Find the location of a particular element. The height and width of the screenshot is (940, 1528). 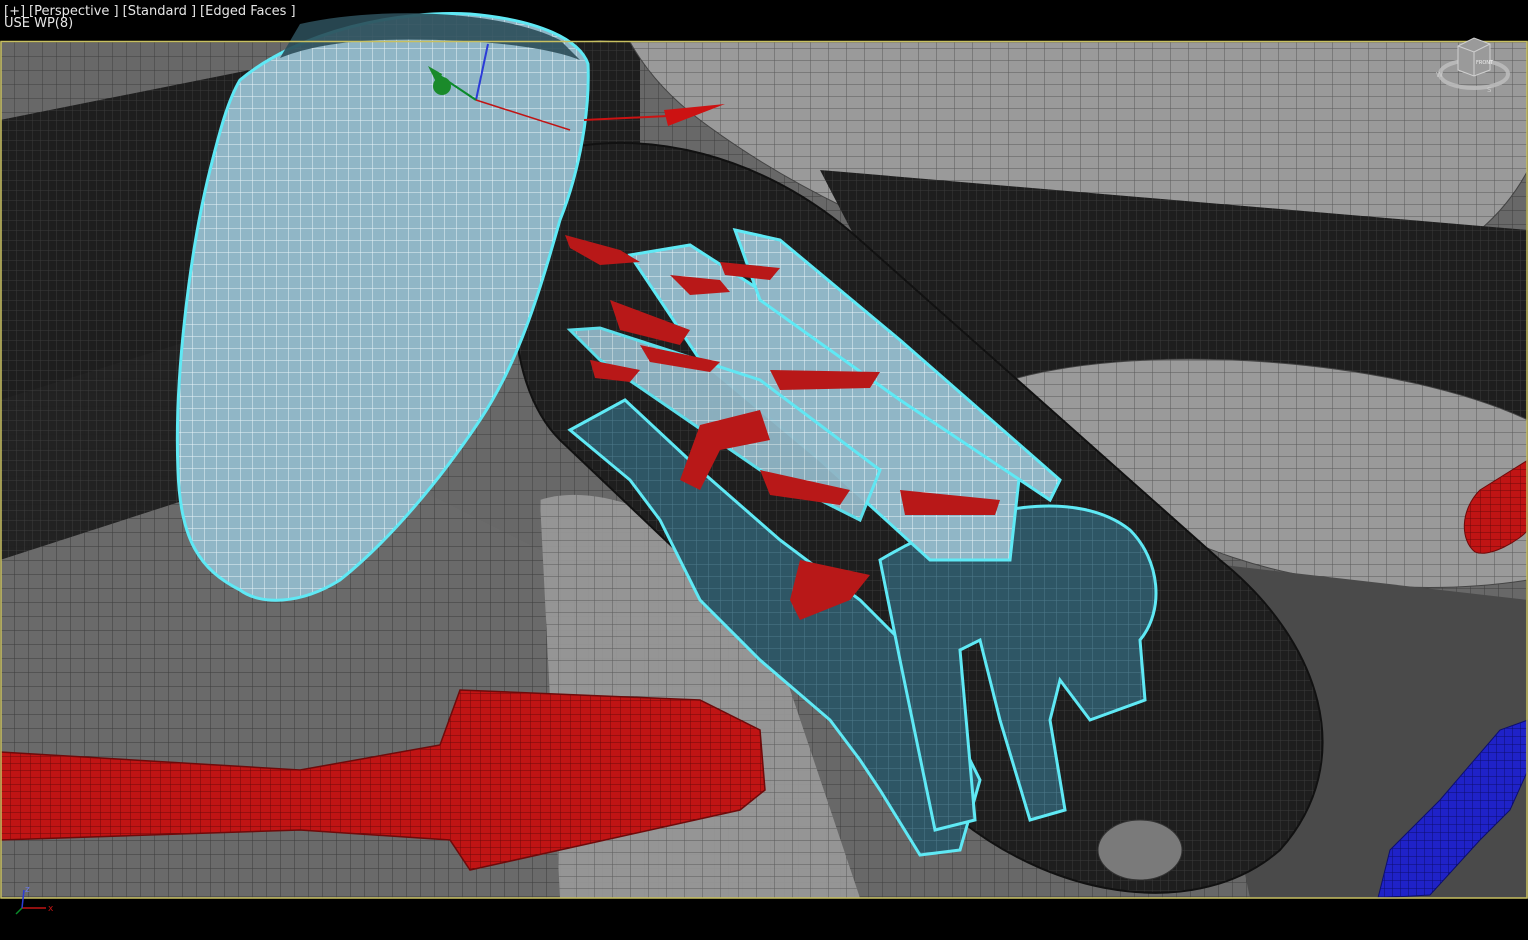

viewcube-icon: FRONT W S is located at coordinates (1474, 63).